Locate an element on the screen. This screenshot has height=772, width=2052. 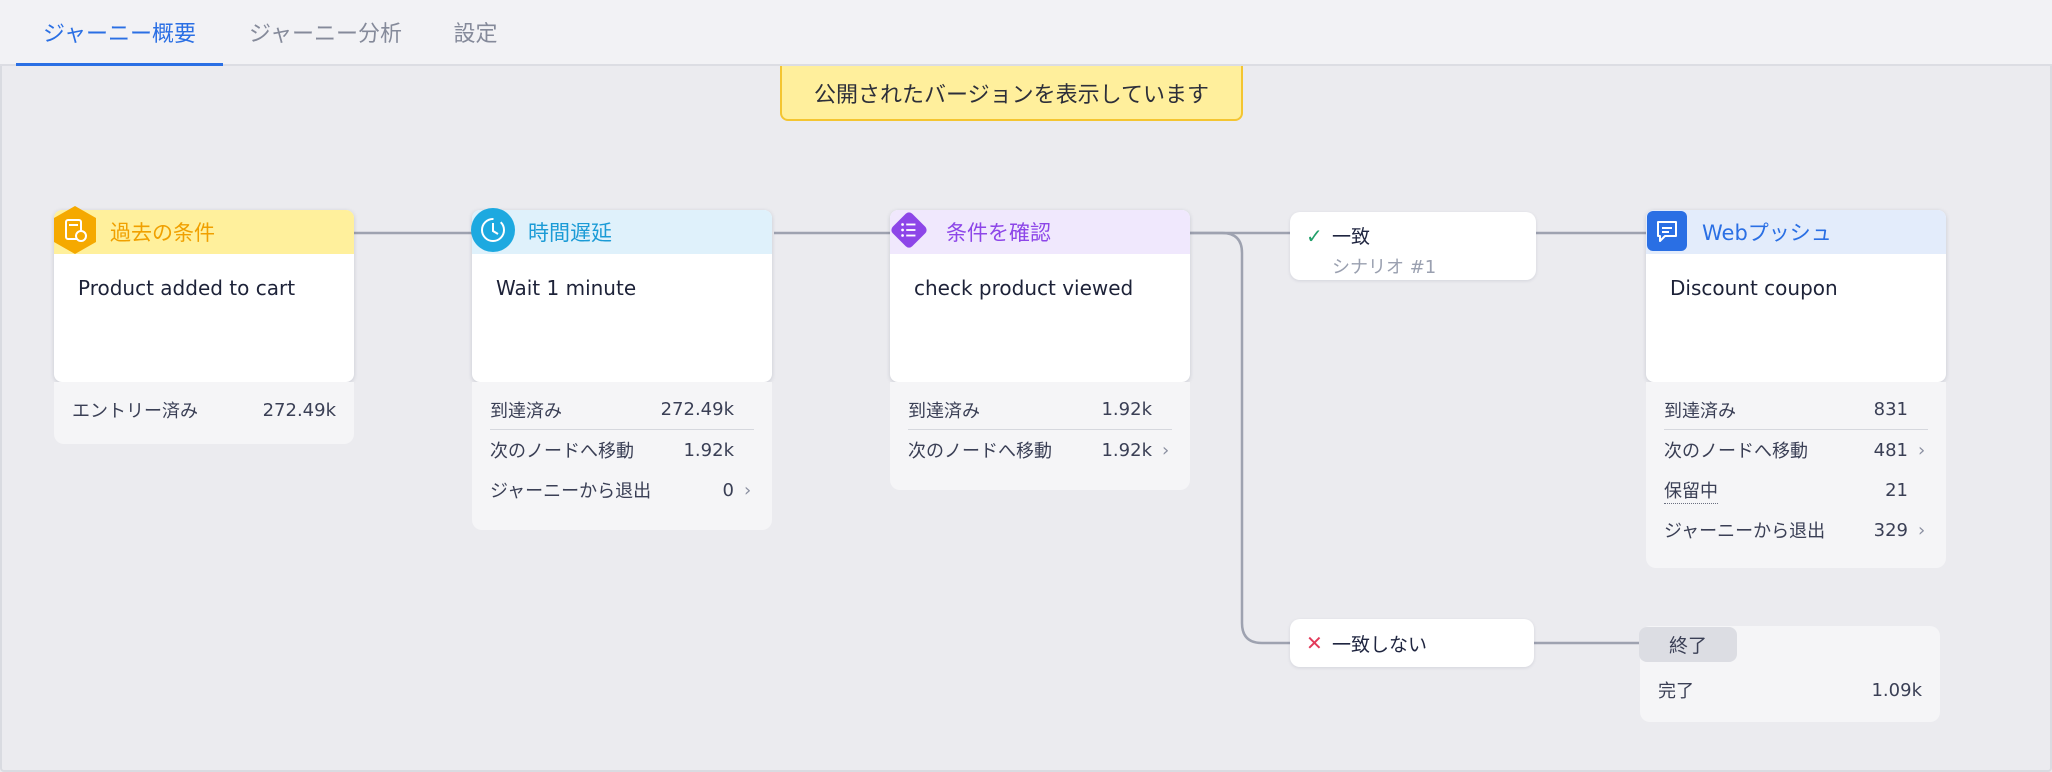
branch-scenario: シナリオ #1 is located at coordinates (1384, 267).